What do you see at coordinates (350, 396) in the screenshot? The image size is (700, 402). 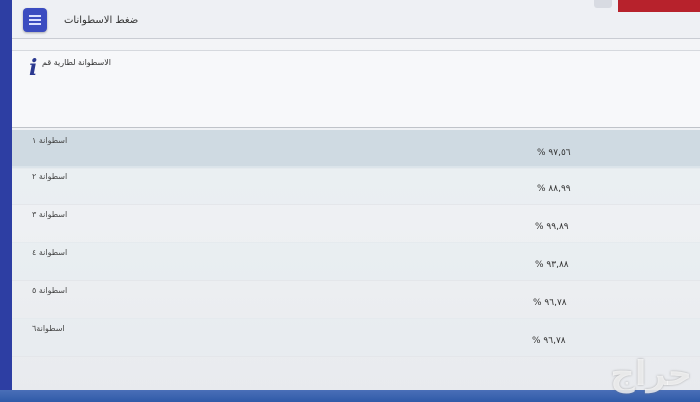 I see `taskbar` at bounding box center [350, 396].